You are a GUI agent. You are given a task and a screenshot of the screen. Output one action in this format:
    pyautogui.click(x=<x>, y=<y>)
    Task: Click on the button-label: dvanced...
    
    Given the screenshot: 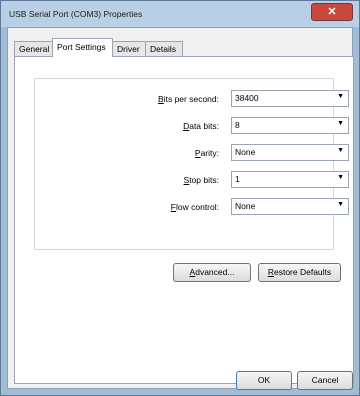 What is the action you would take?
    pyautogui.click(x=215, y=272)
    